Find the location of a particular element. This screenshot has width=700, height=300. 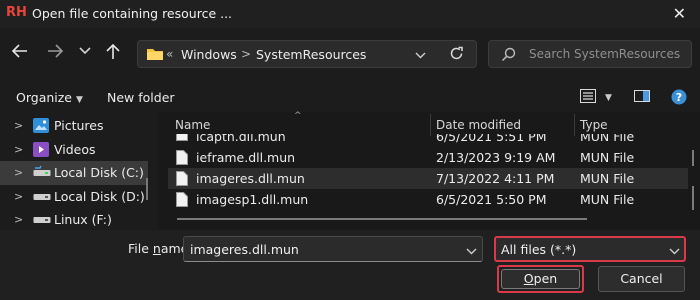

sidebar-item-local-disk-d: > Local Disk (D:) is located at coordinates (74, 197).